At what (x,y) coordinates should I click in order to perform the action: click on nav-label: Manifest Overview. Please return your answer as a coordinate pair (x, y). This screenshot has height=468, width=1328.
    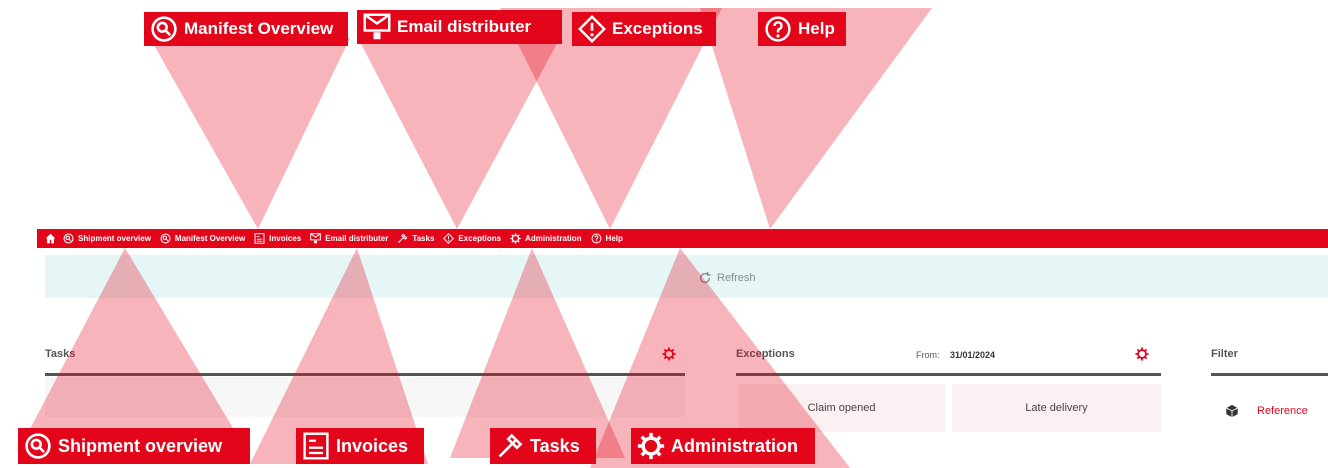
    Looking at the image, I should click on (210, 238).